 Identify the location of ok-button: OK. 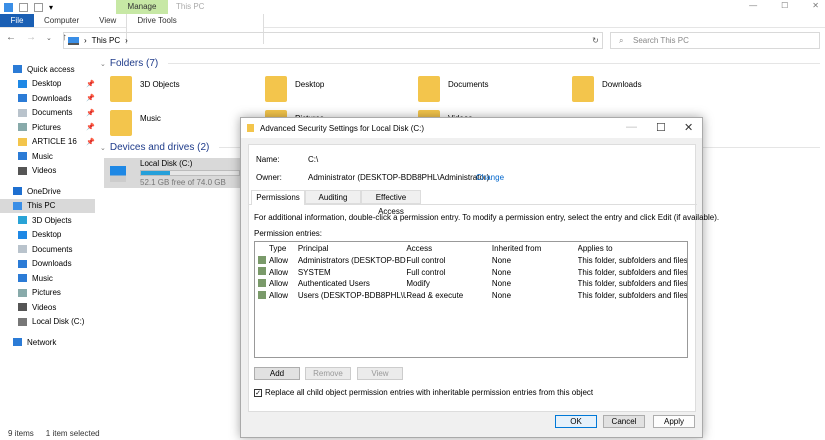
(576, 421).